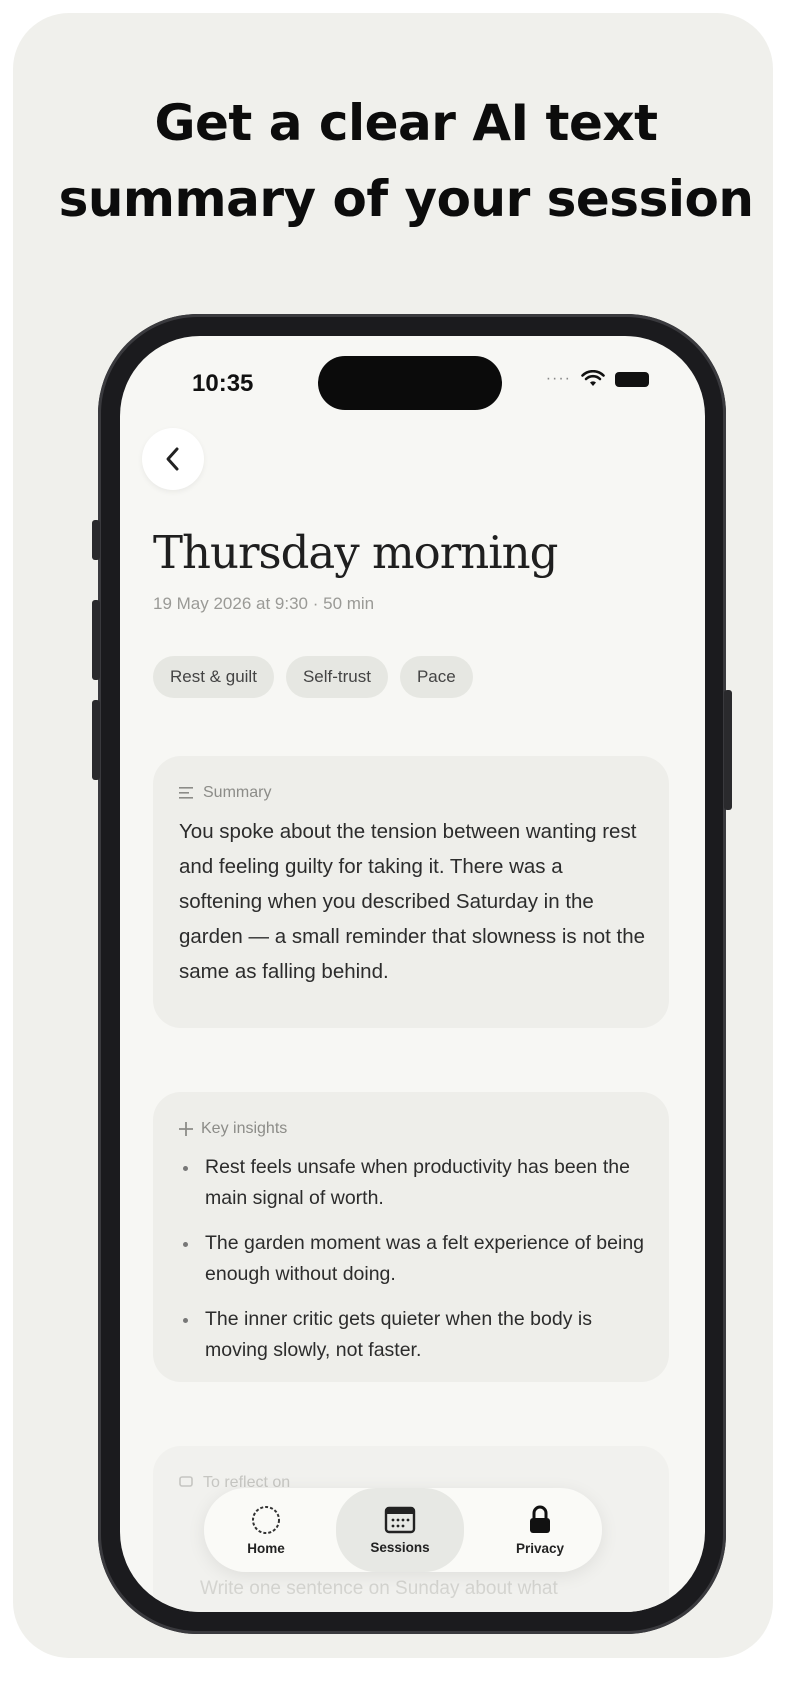  Describe the element at coordinates (728, 750) in the screenshot. I see `phone-power-button` at that location.